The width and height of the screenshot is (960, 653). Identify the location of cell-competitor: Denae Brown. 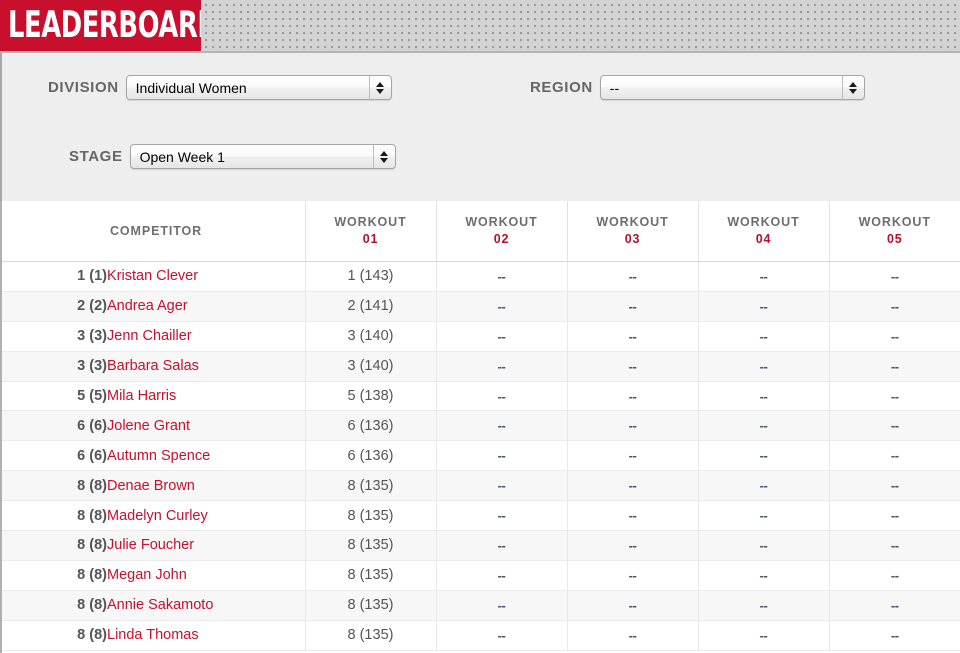
(206, 486).